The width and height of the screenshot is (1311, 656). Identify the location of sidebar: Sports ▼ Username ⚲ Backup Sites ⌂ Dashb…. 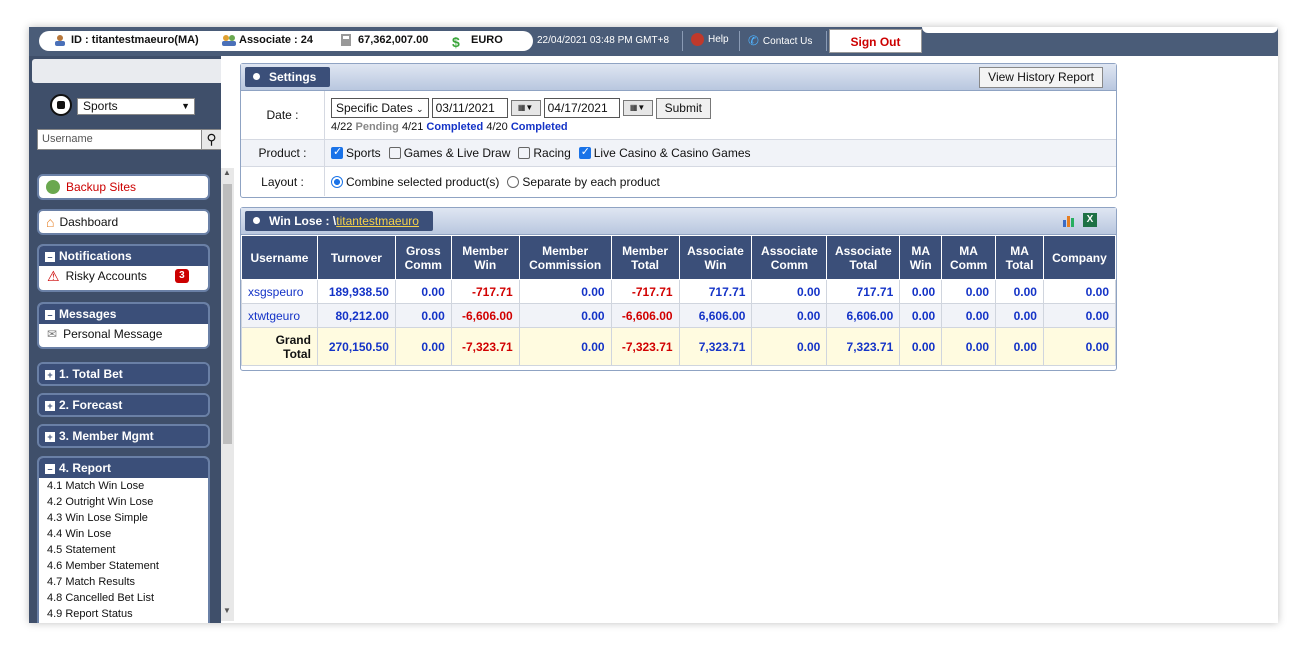
(125, 339).